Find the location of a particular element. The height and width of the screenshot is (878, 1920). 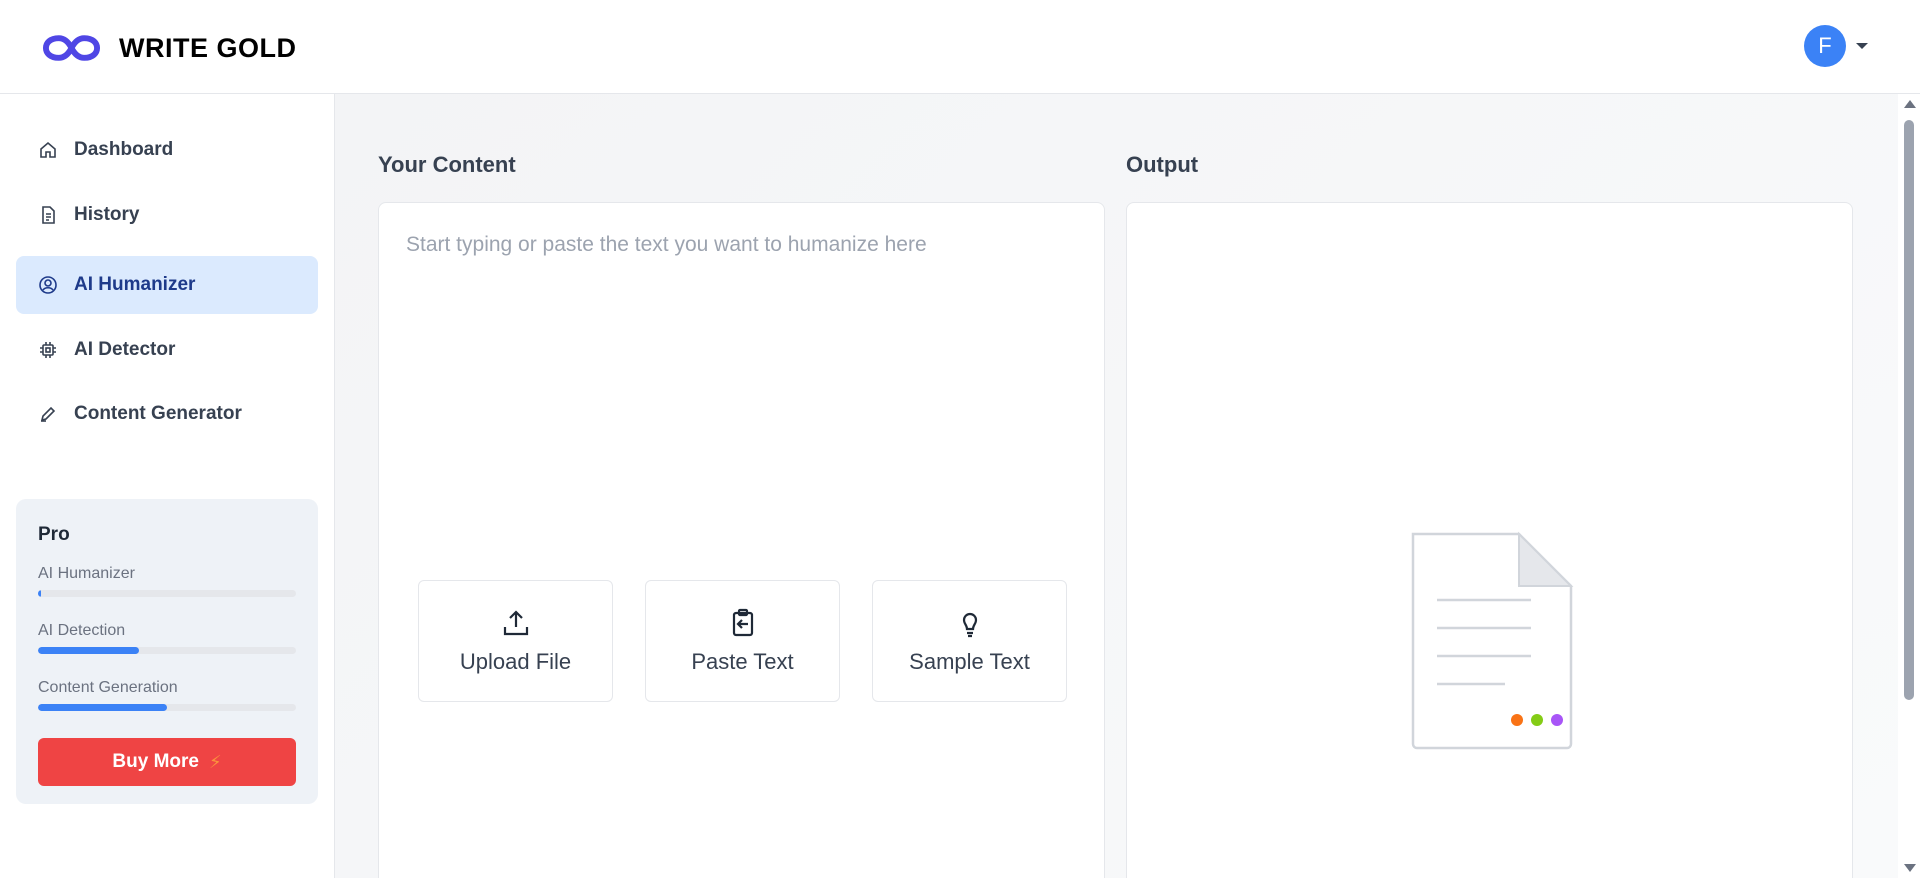

lightning-icon: ⚡ is located at coordinates (215, 761).